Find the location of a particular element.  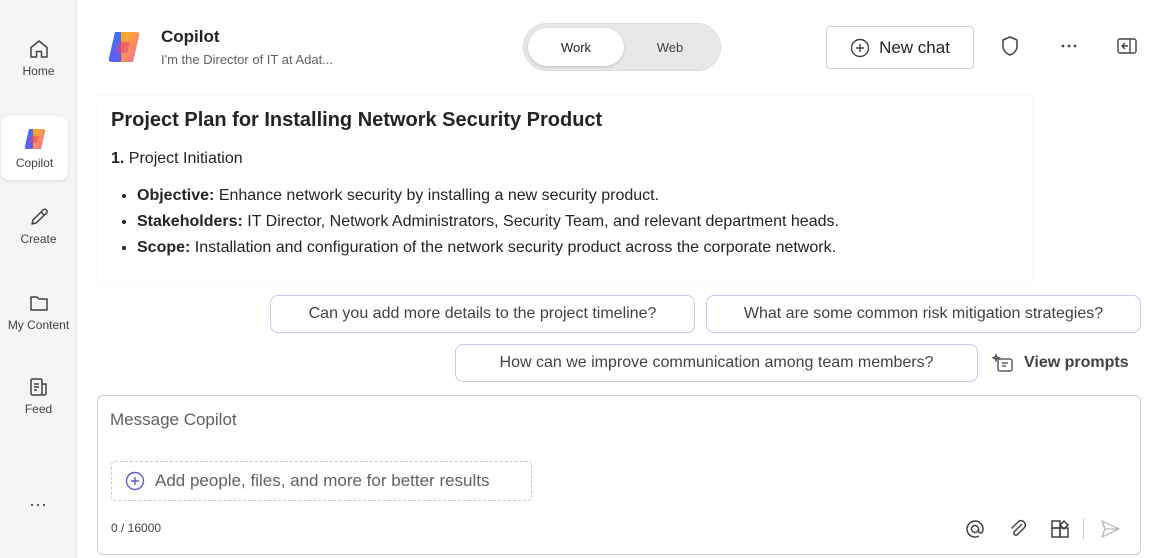

mention-icon is located at coordinates (975, 529).